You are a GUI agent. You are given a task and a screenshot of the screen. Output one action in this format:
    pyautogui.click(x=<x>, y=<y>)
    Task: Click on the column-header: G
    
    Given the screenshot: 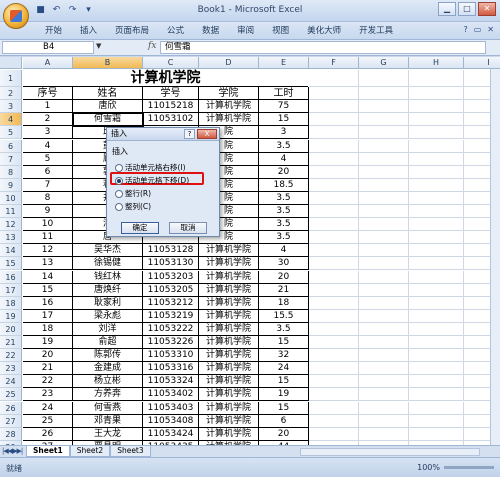 What is the action you would take?
    pyautogui.click(x=384, y=63)
    